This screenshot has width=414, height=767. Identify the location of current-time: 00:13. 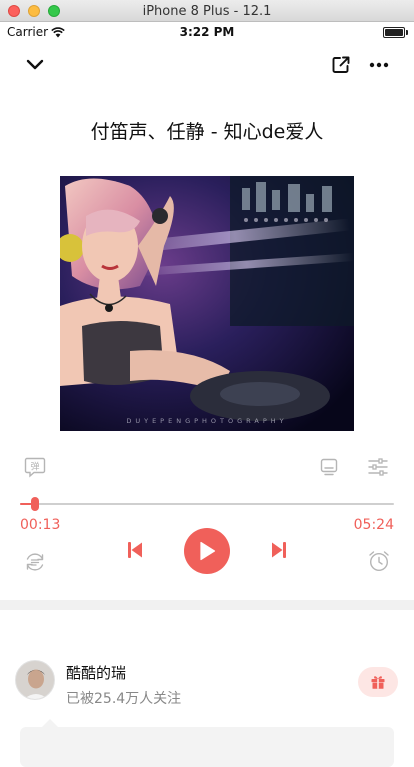
(40, 525).